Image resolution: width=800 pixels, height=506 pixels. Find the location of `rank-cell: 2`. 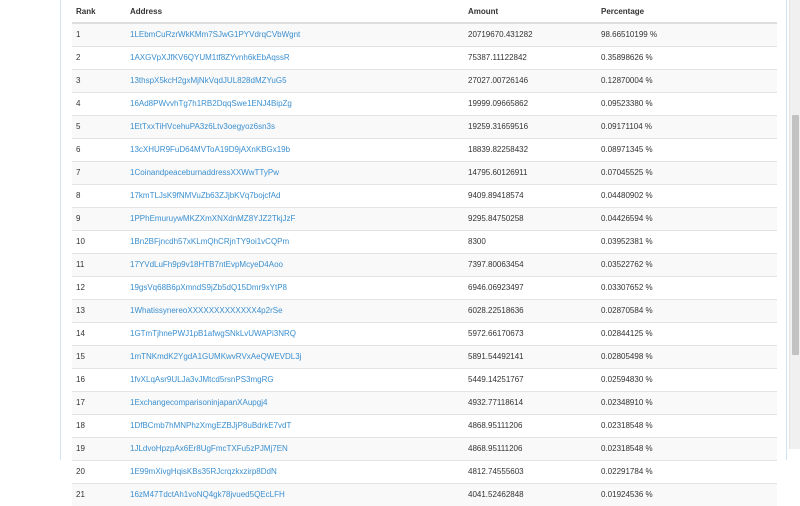

rank-cell: 2 is located at coordinates (78, 57).